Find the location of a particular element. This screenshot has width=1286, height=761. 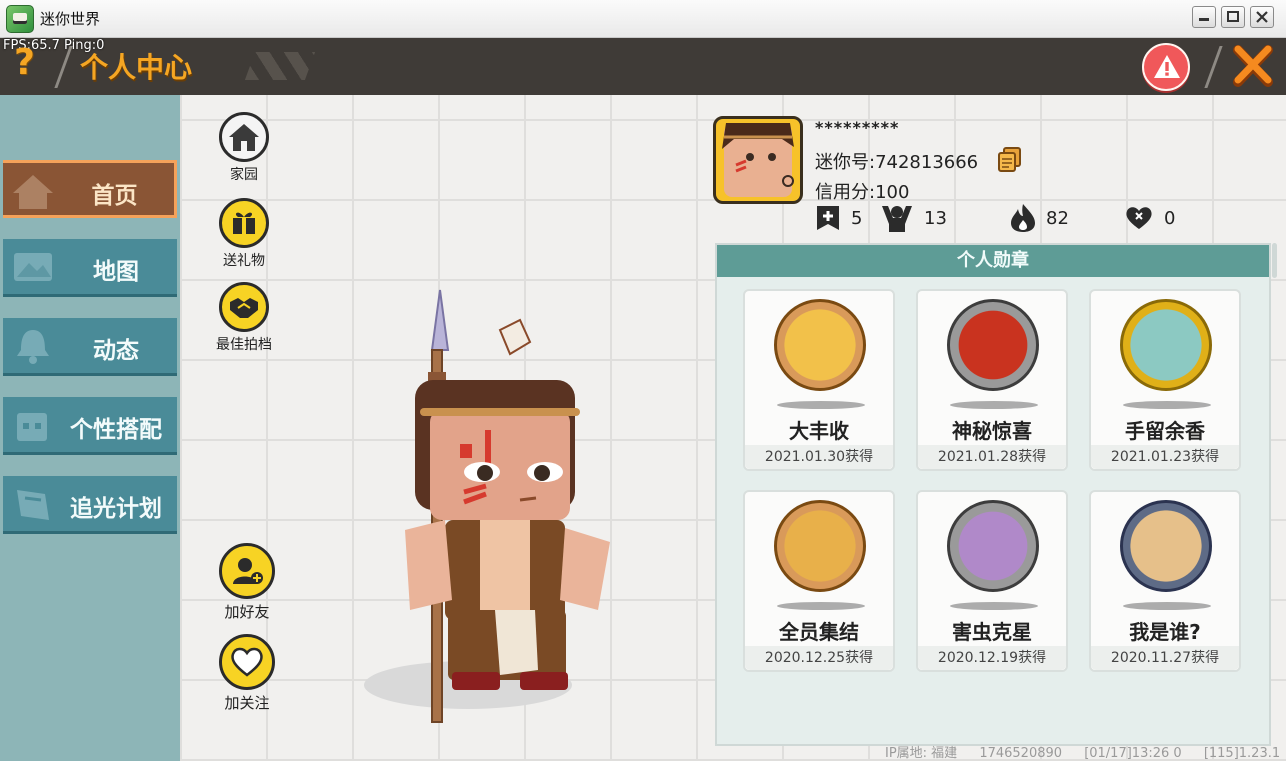

badge-name: 神秘惊喜 is located at coordinates (992, 431).